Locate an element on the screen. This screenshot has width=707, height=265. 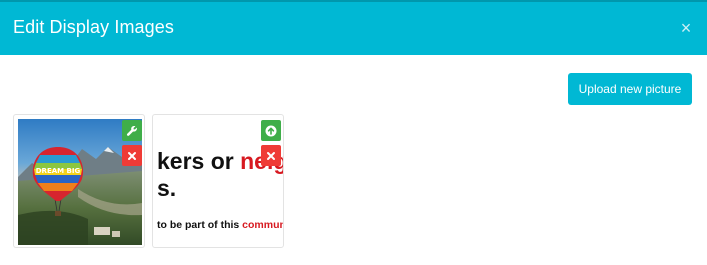
close-button: × is located at coordinates (686, 28).